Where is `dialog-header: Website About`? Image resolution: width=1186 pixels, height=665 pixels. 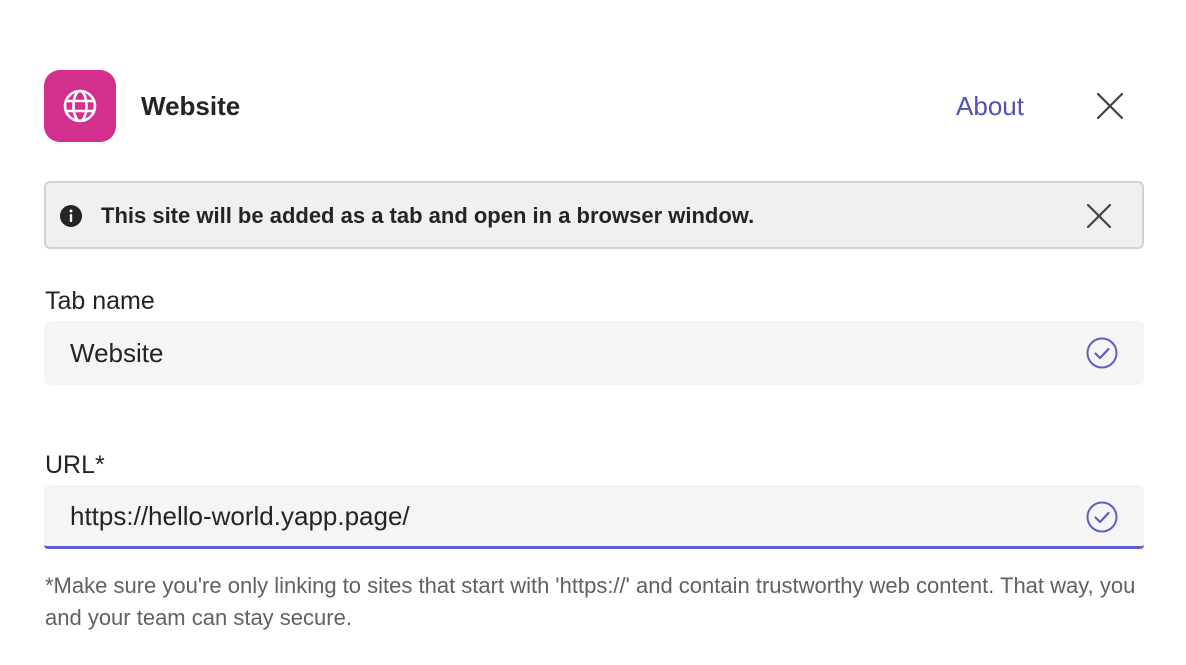
dialog-header: Website About is located at coordinates (594, 106).